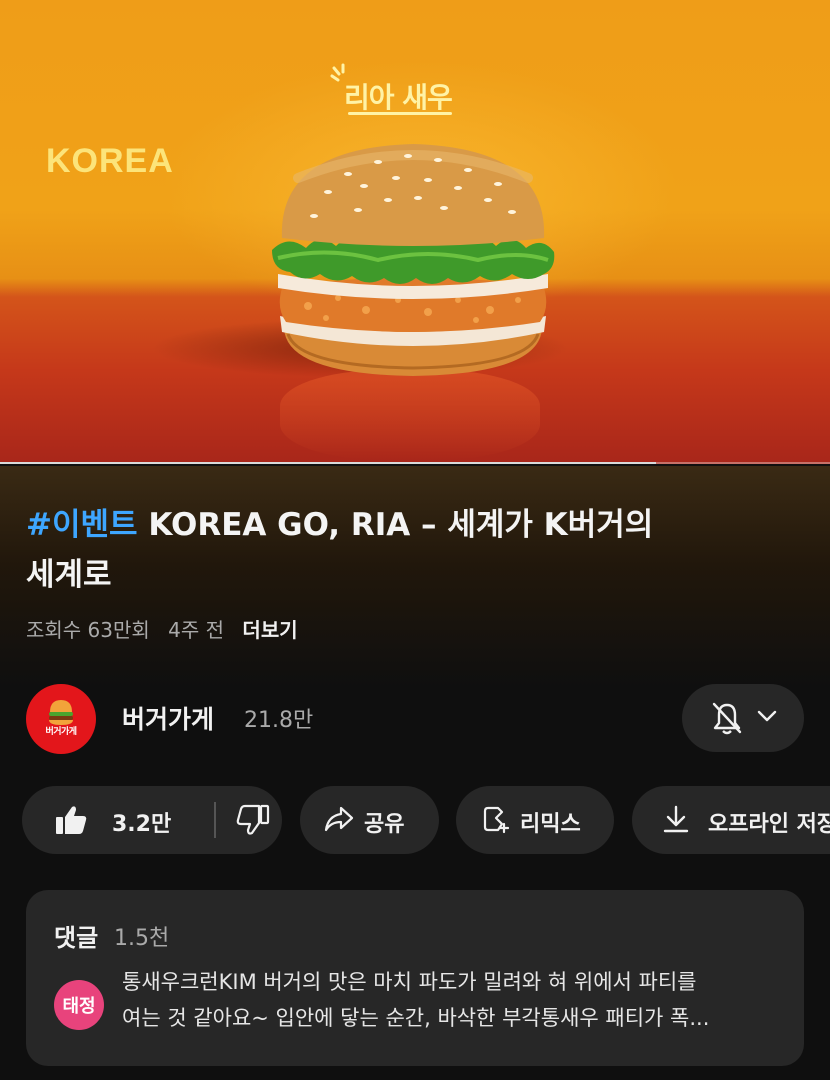 Image resolution: width=830 pixels, height=1080 pixels. Describe the element at coordinates (496, 820) in the screenshot. I see `remix-icon` at that location.